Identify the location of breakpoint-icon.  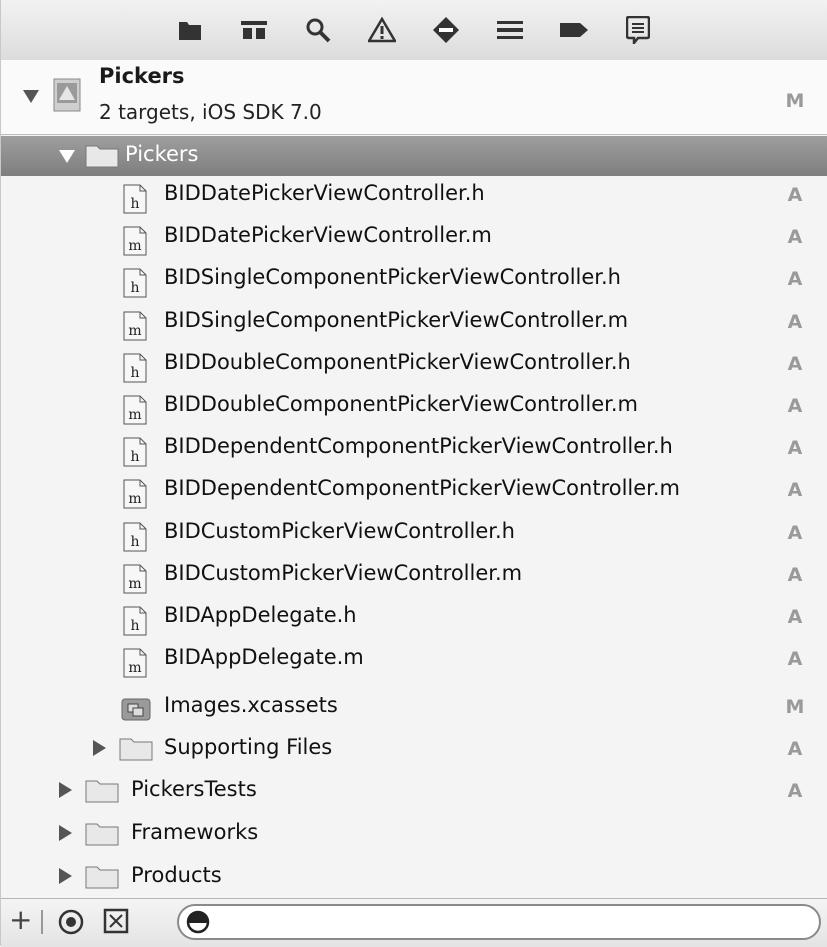
(574, 30).